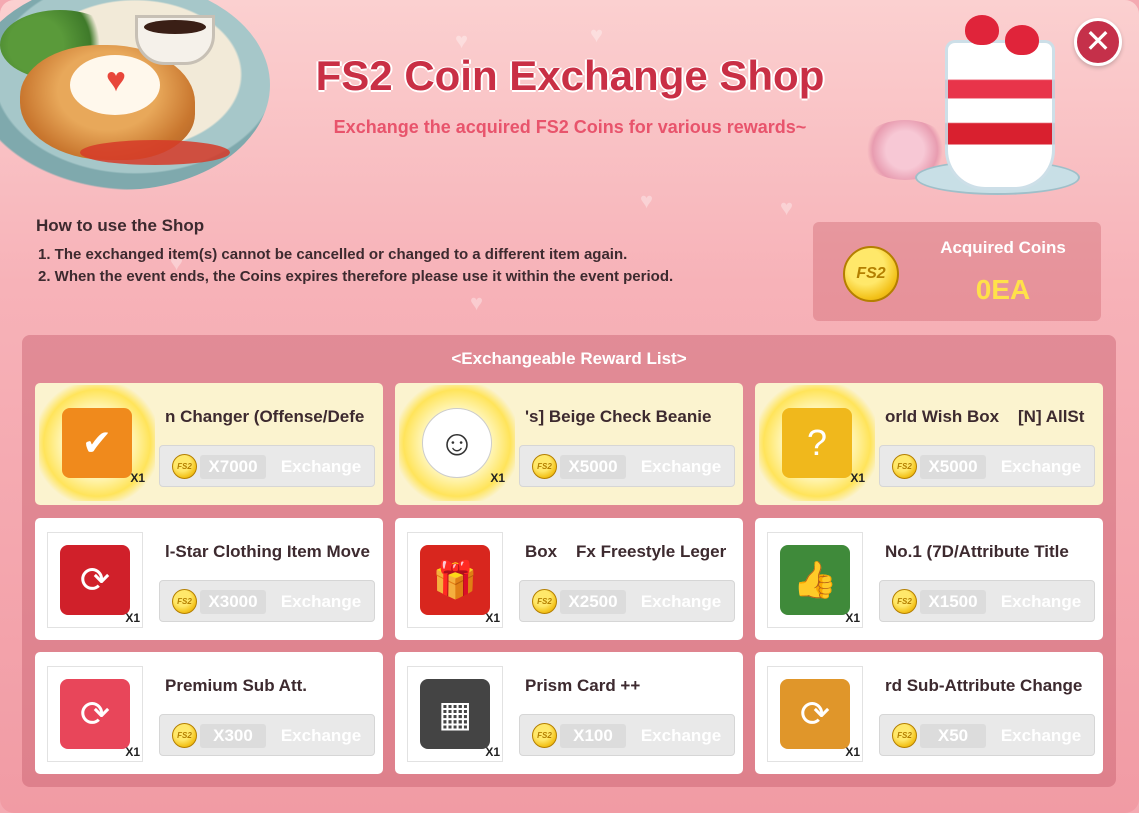  What do you see at coordinates (569, 358) in the screenshot?
I see `reward-list-title: <Exchangeable Reward List>` at bounding box center [569, 358].